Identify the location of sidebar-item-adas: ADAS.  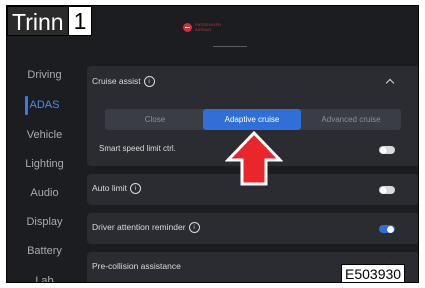
(44, 105).